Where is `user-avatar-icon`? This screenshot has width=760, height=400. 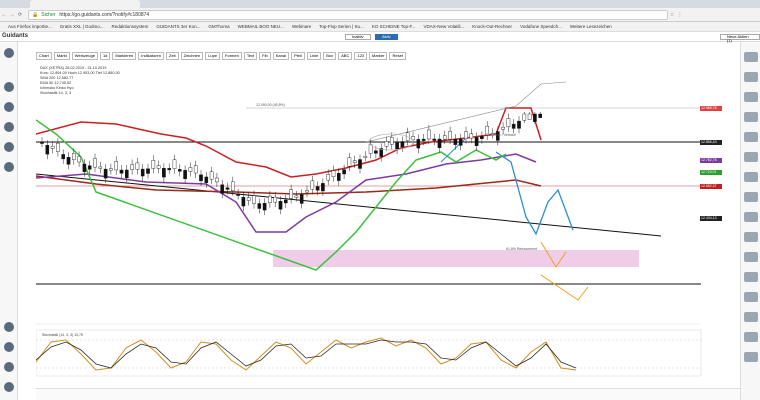
user-avatar-icon is located at coordinates (9, 53).